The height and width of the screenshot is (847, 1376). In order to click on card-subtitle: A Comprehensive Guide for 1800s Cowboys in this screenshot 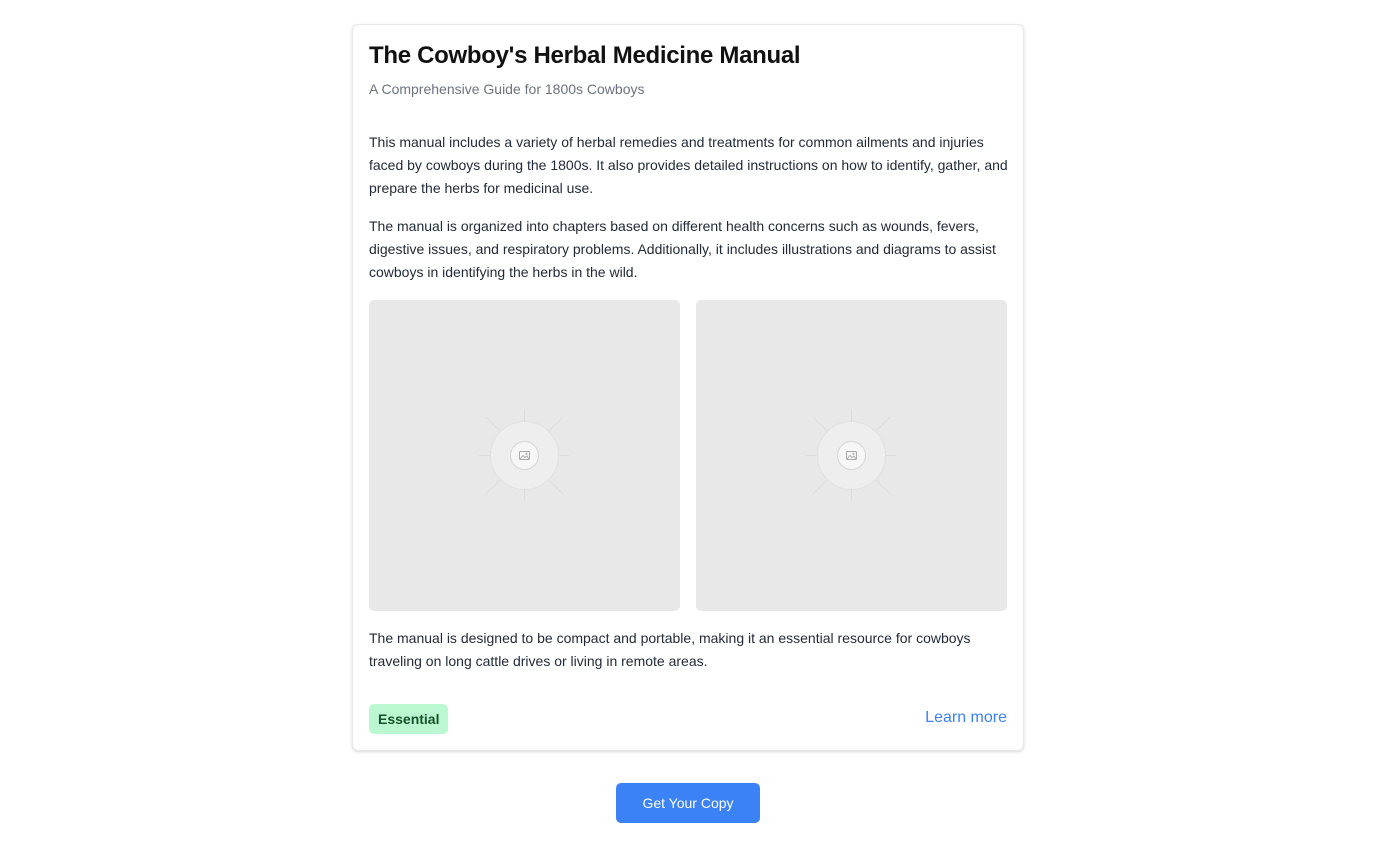, I will do `click(507, 89)`.